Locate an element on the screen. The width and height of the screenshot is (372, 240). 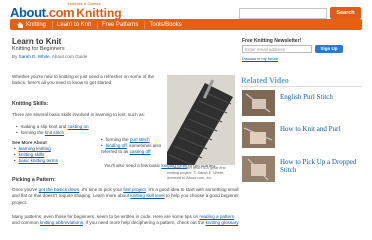
see-more-link: knitting skills is located at coordinates (32, 154).